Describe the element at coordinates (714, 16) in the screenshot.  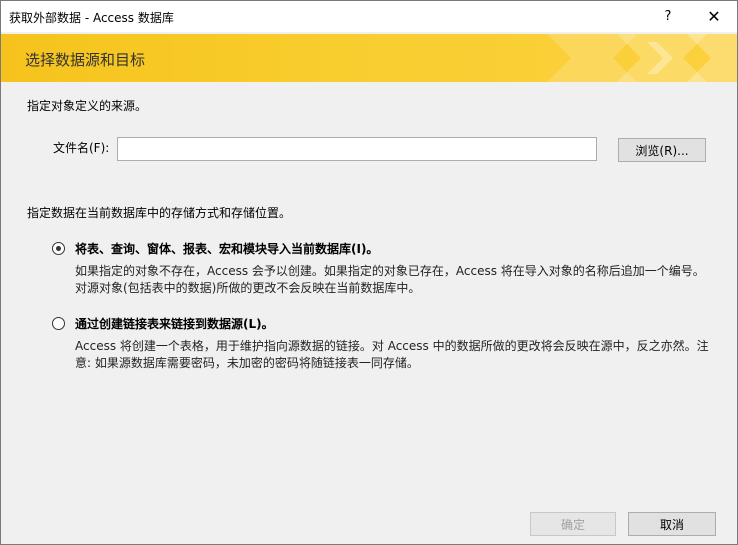
I see `close-button: ✕` at that location.